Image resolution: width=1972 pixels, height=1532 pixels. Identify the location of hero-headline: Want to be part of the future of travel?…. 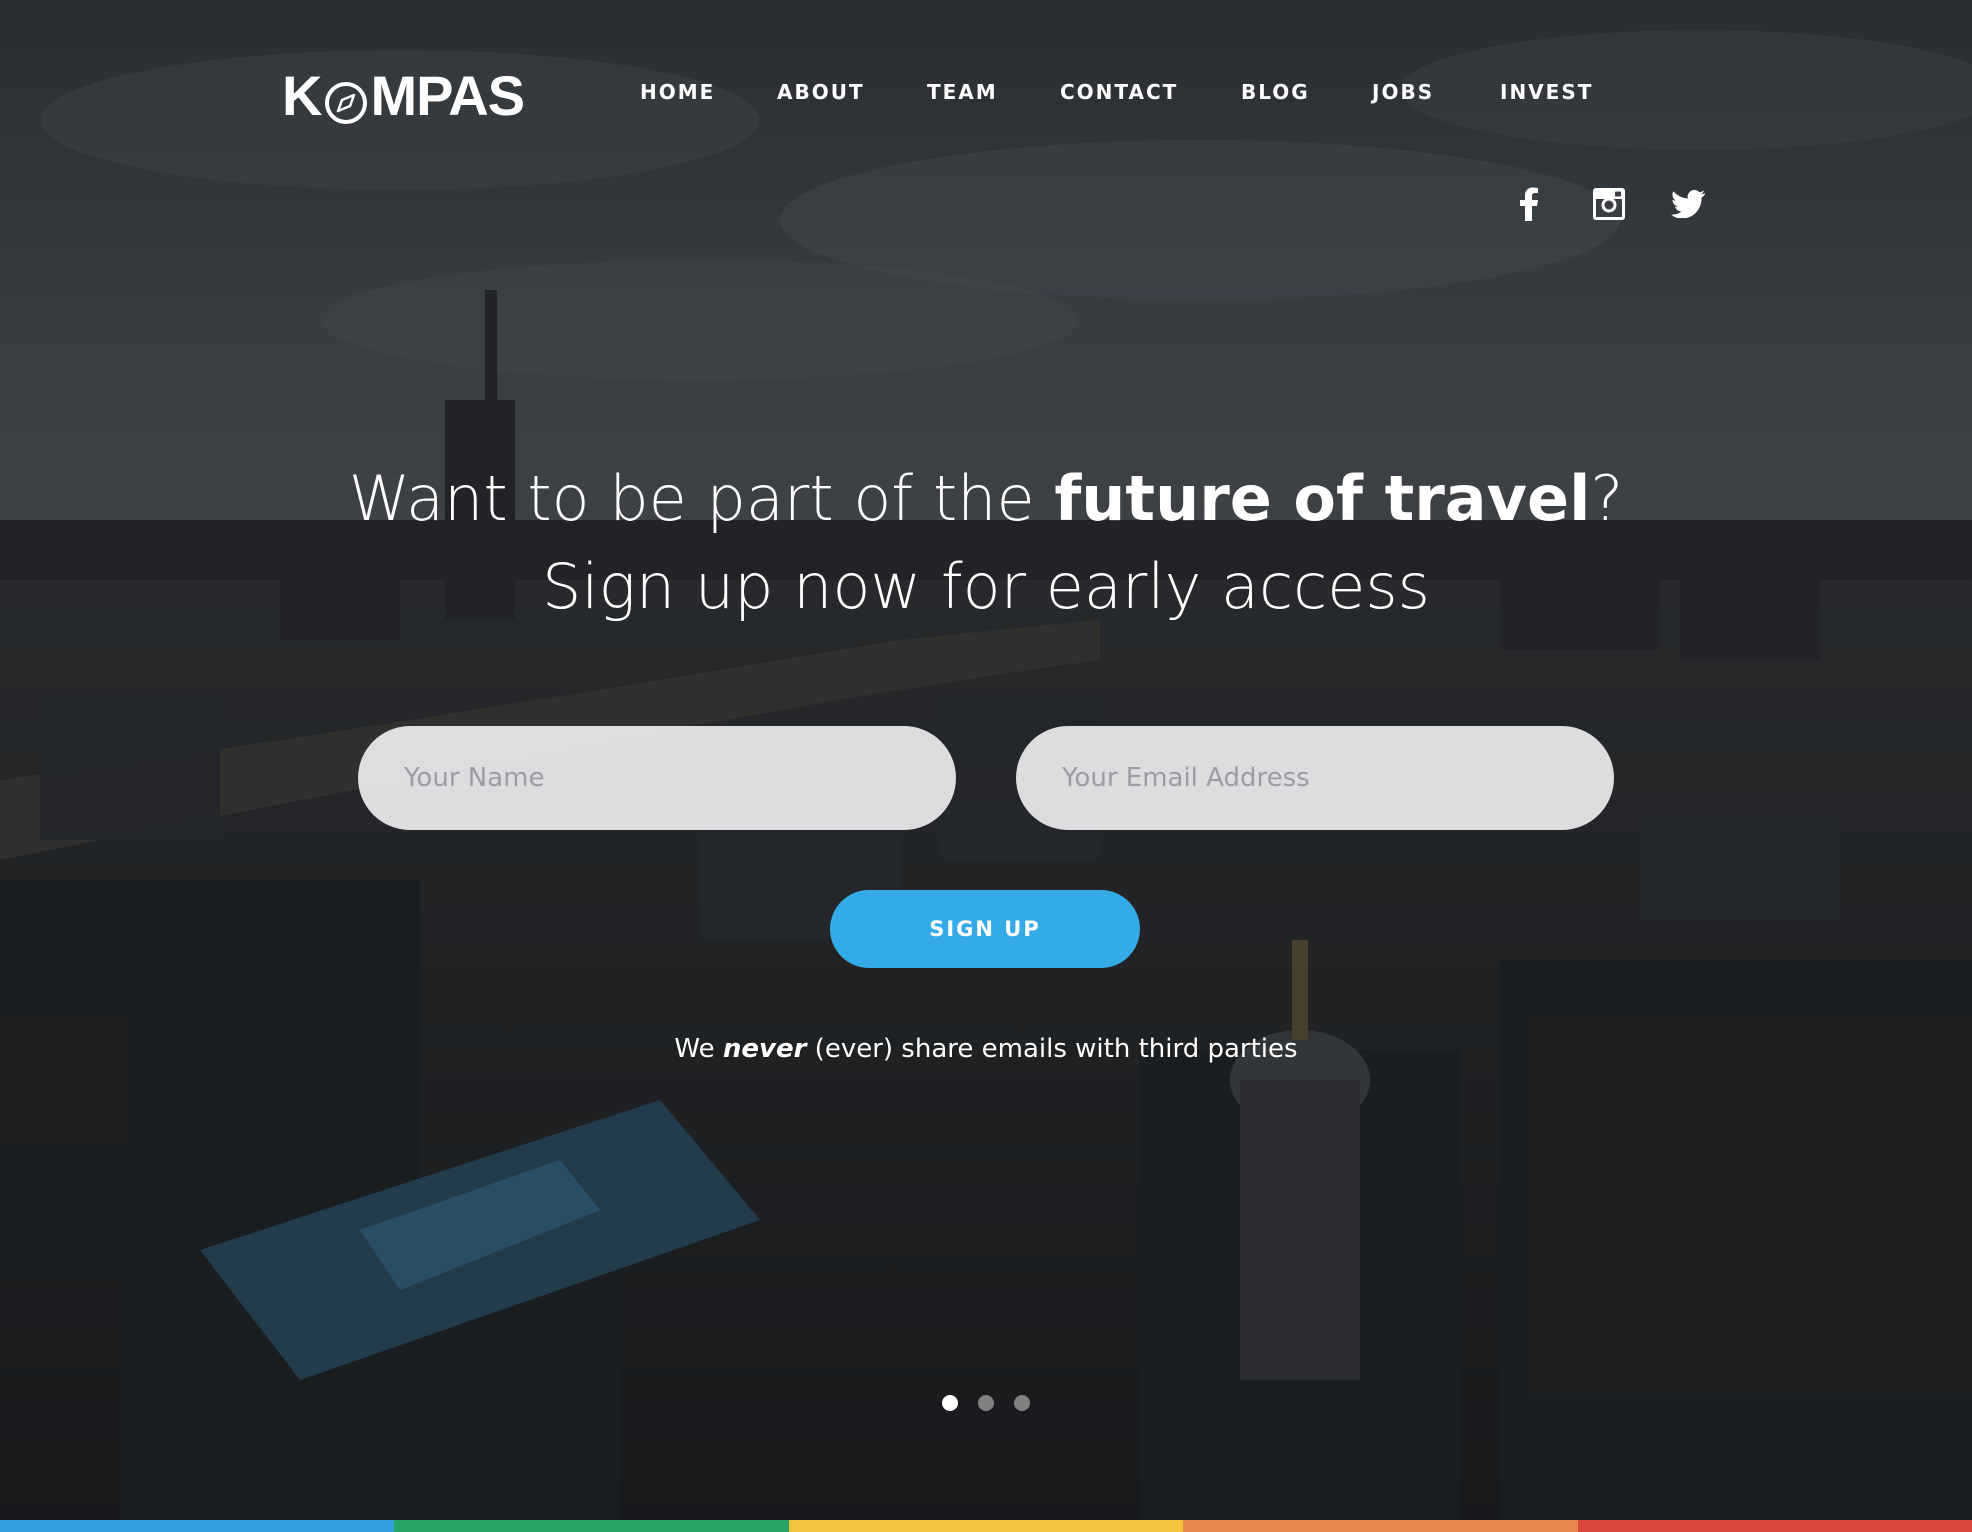
(986, 543).